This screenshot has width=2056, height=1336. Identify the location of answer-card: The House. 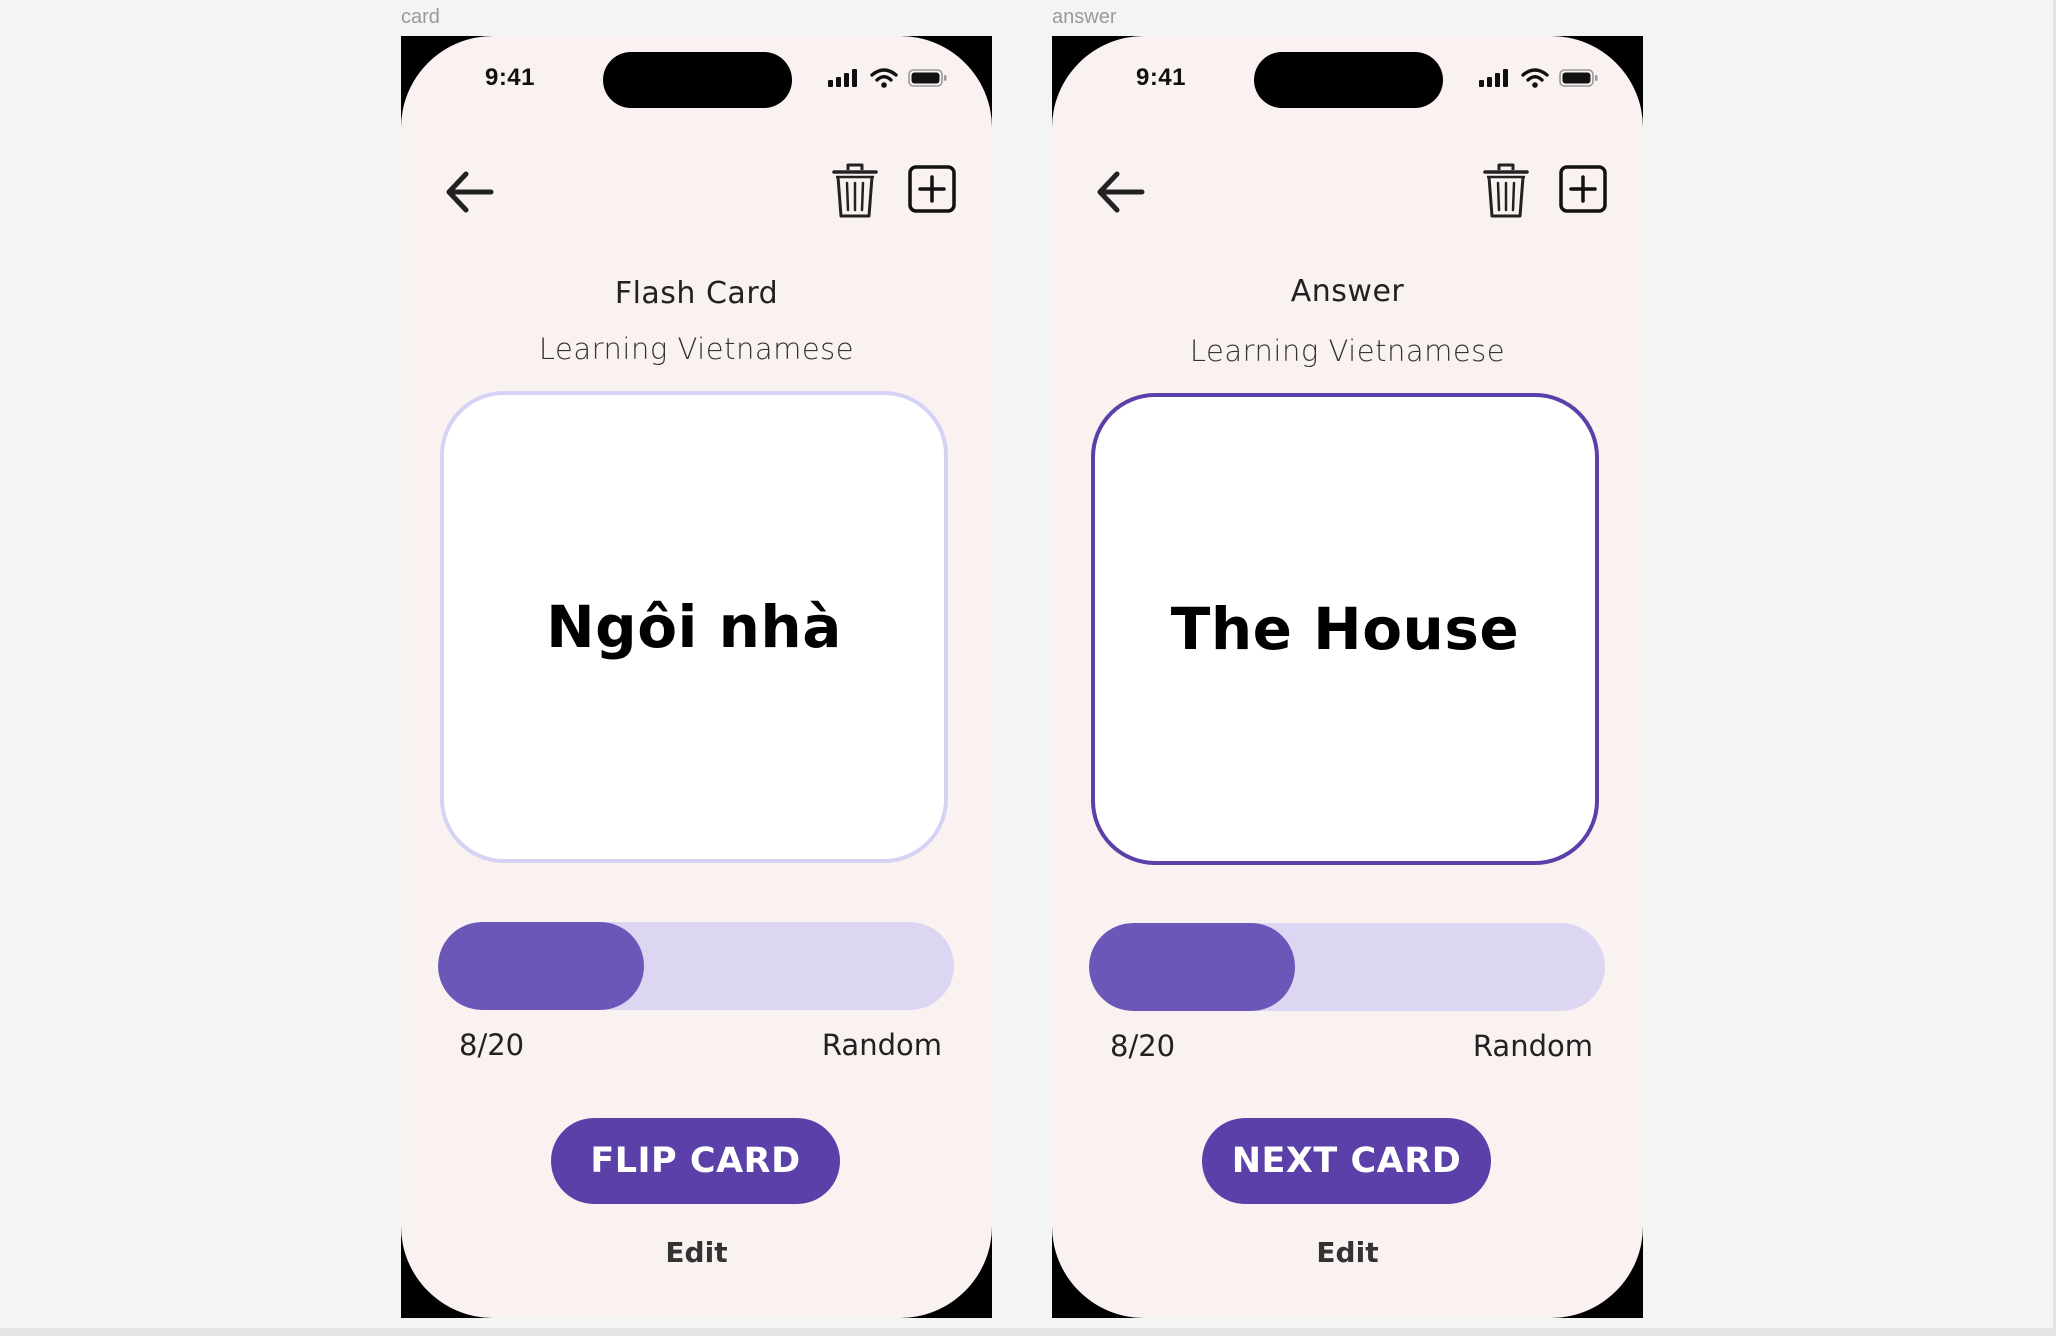
(1345, 629).